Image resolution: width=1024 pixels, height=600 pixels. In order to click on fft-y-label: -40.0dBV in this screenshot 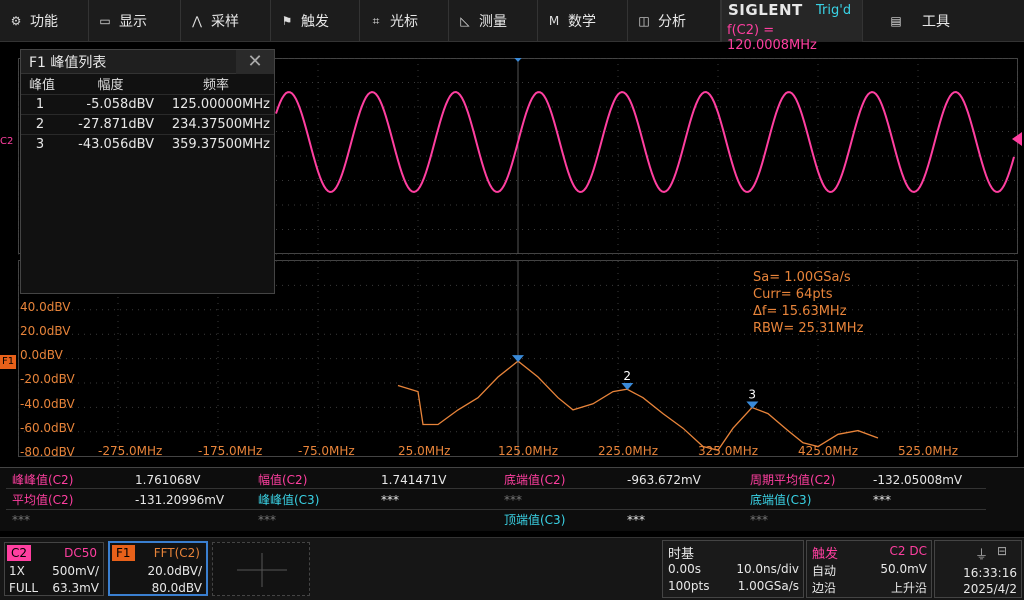, I will do `click(47, 404)`.